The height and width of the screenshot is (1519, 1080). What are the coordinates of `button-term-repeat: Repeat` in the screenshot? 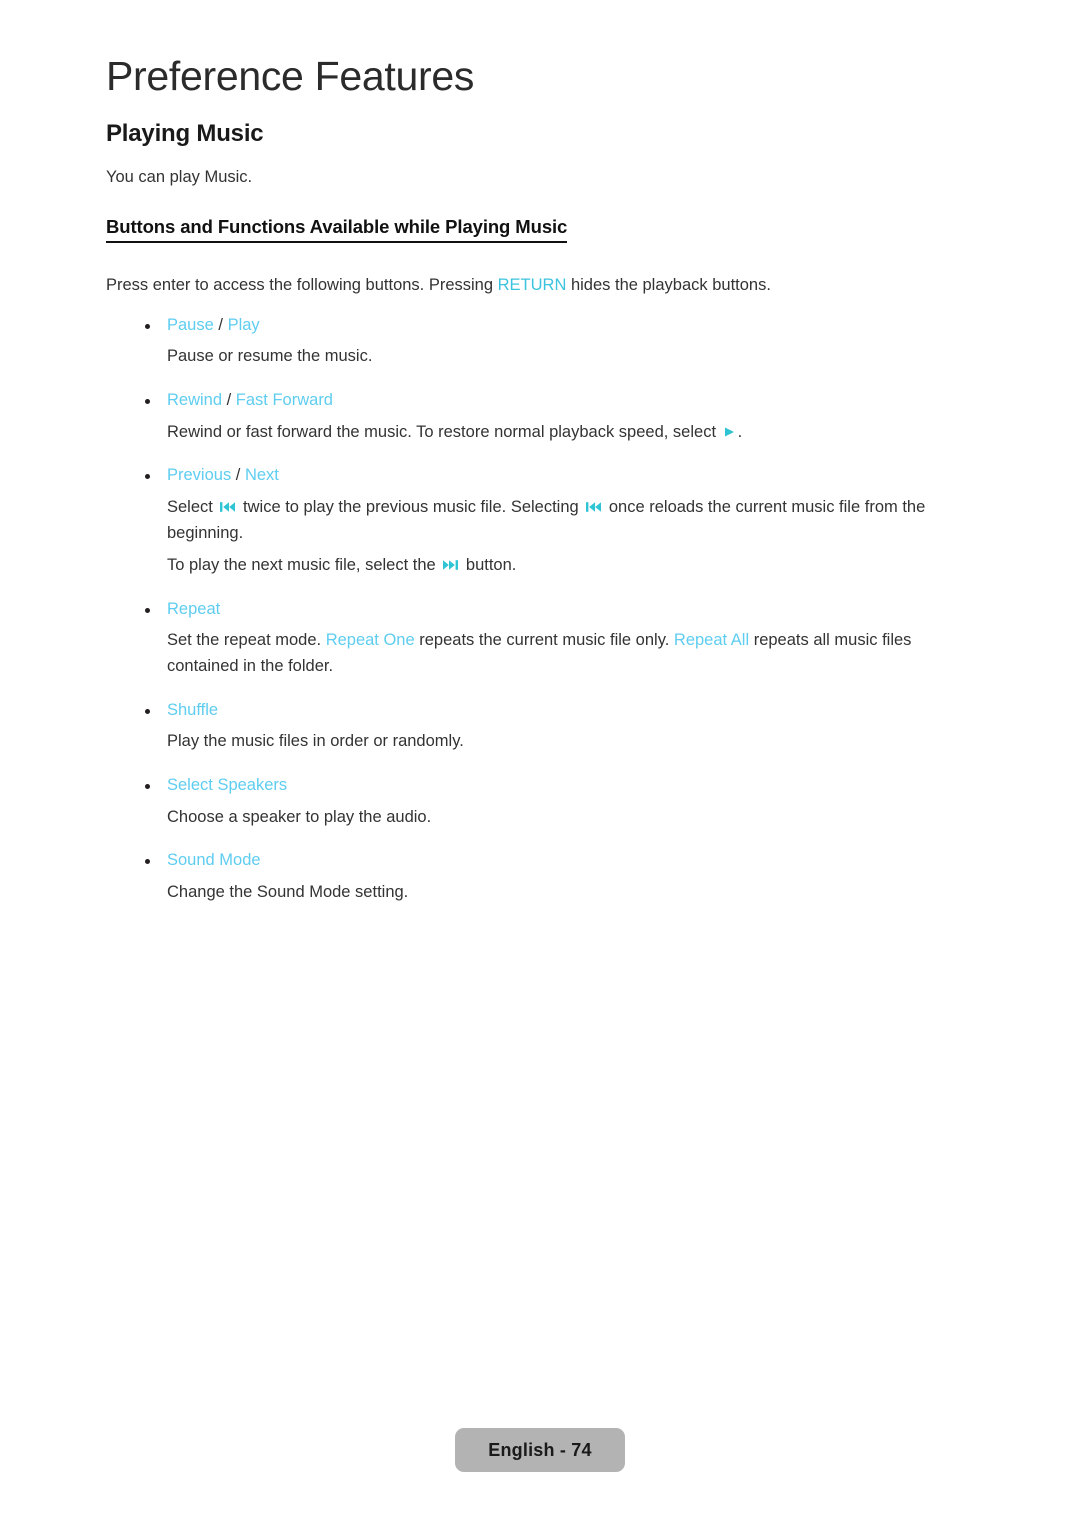 It's located at (546, 609).